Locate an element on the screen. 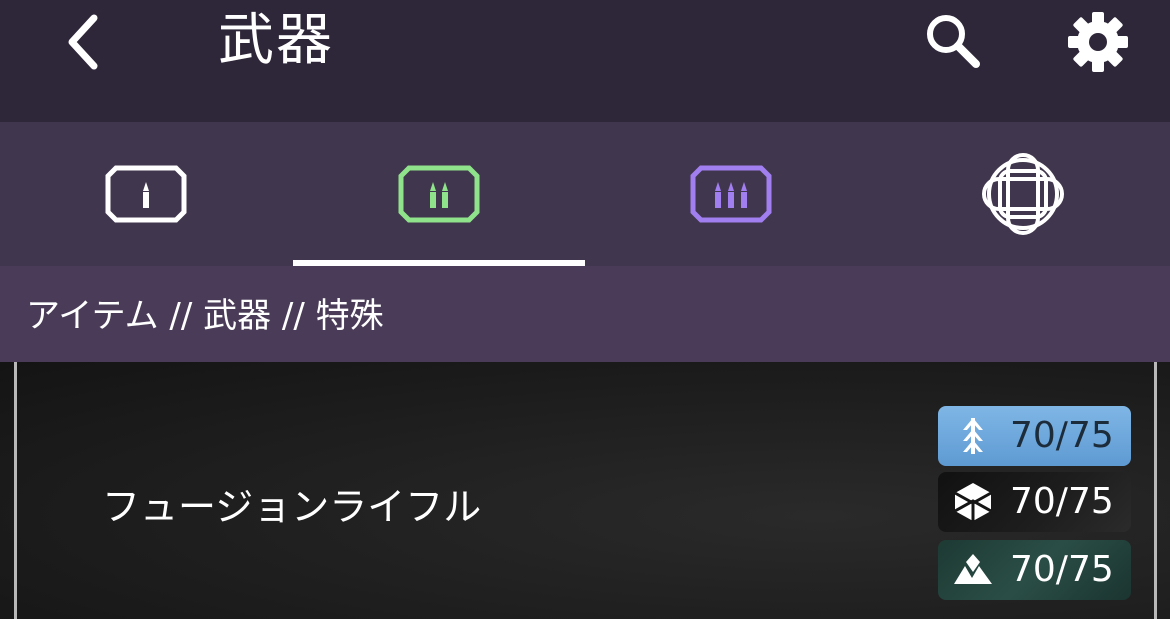 The image size is (1170, 619). search-icon is located at coordinates (953, 41).